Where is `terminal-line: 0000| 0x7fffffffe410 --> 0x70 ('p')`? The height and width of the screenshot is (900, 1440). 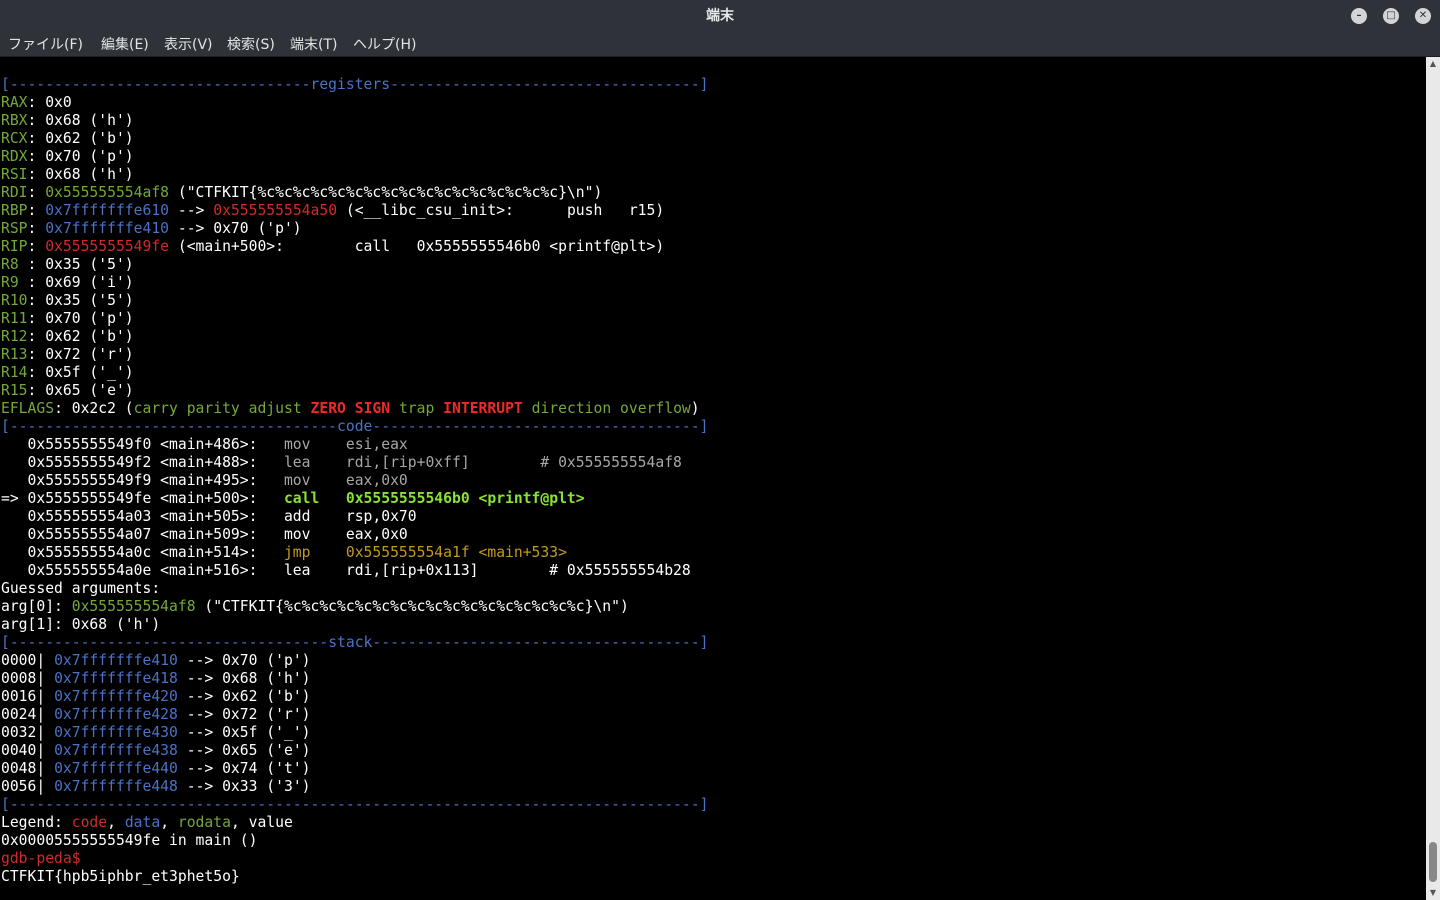 terminal-line: 0000| 0x7fffffffe410 --> 0x70 ('p') is located at coordinates (354, 661).